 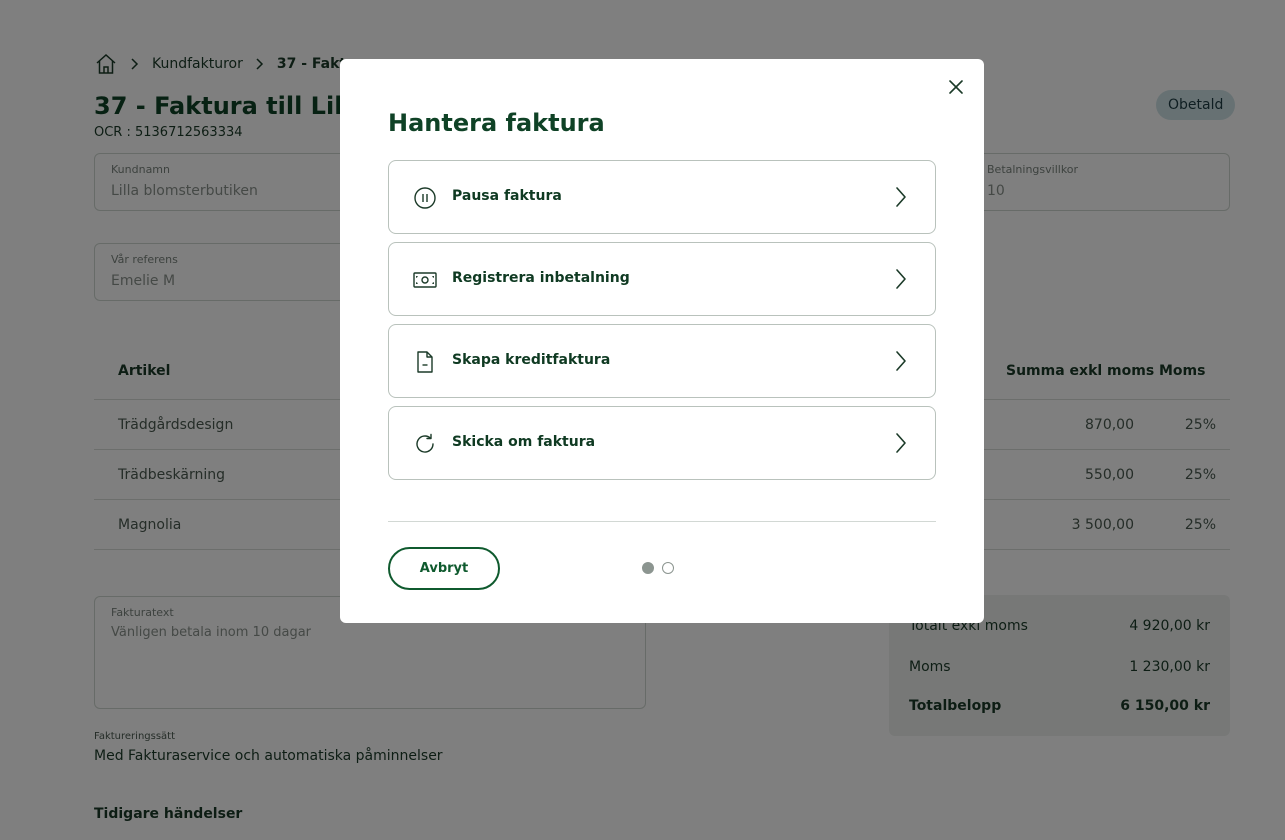 I want to click on cancel-button: Avbryt, so click(x=444, y=568).